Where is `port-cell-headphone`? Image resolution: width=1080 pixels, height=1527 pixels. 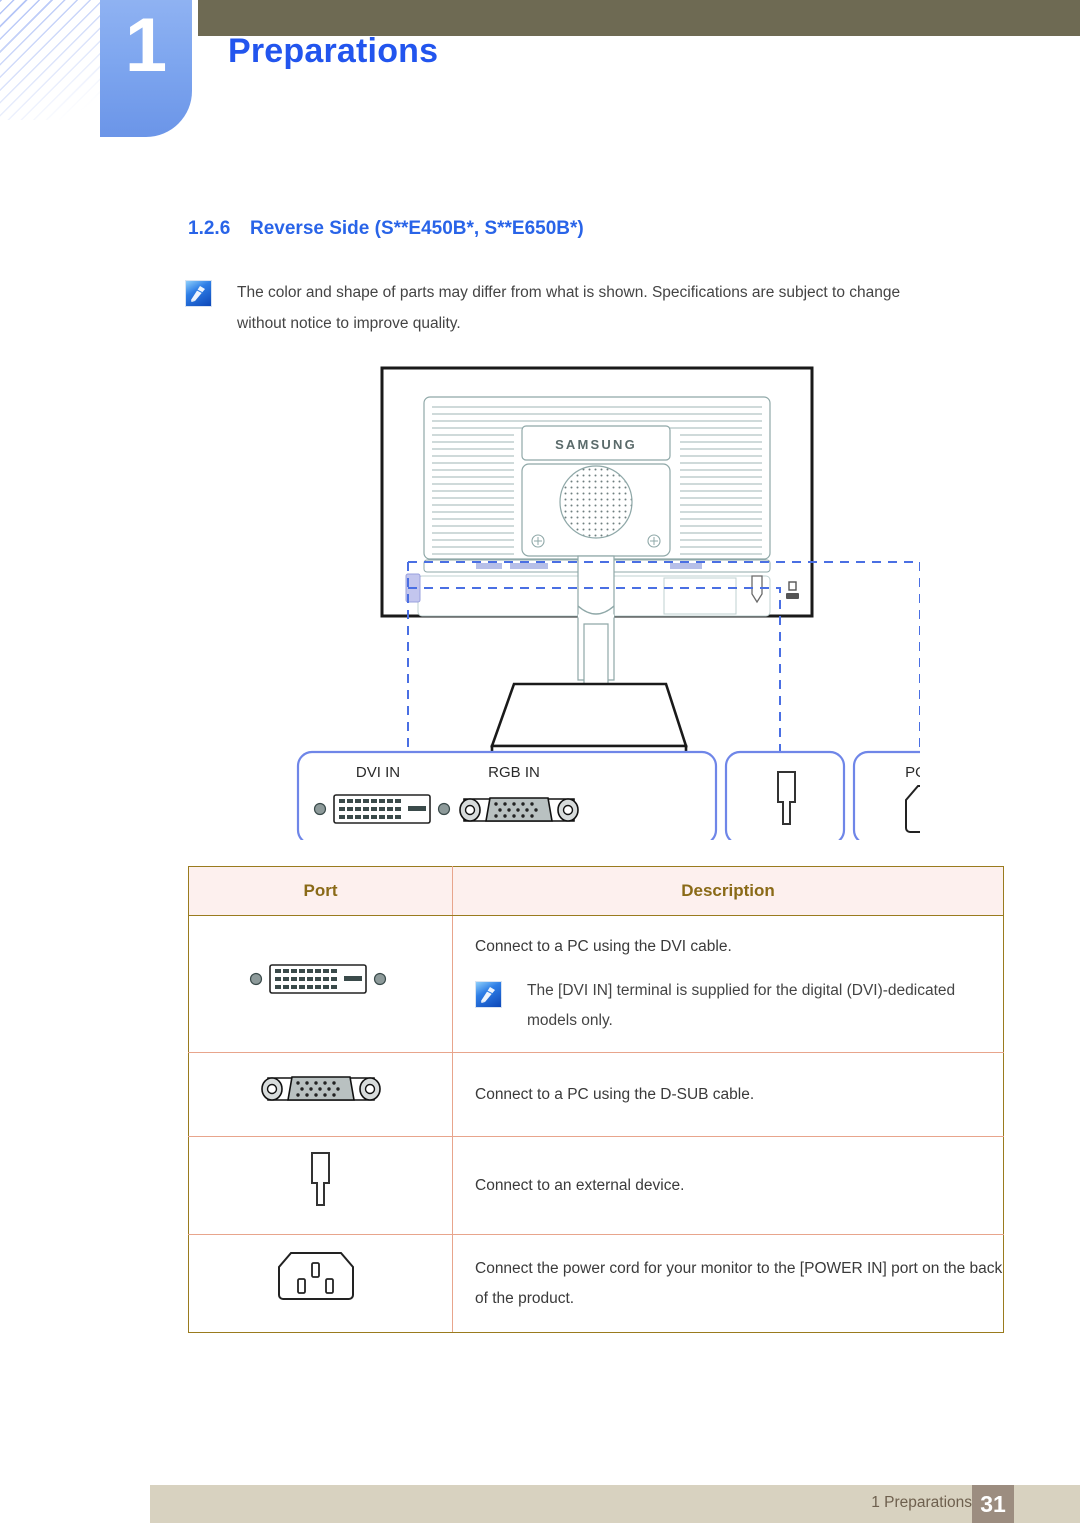
port-cell-headphone is located at coordinates (320, 1185).